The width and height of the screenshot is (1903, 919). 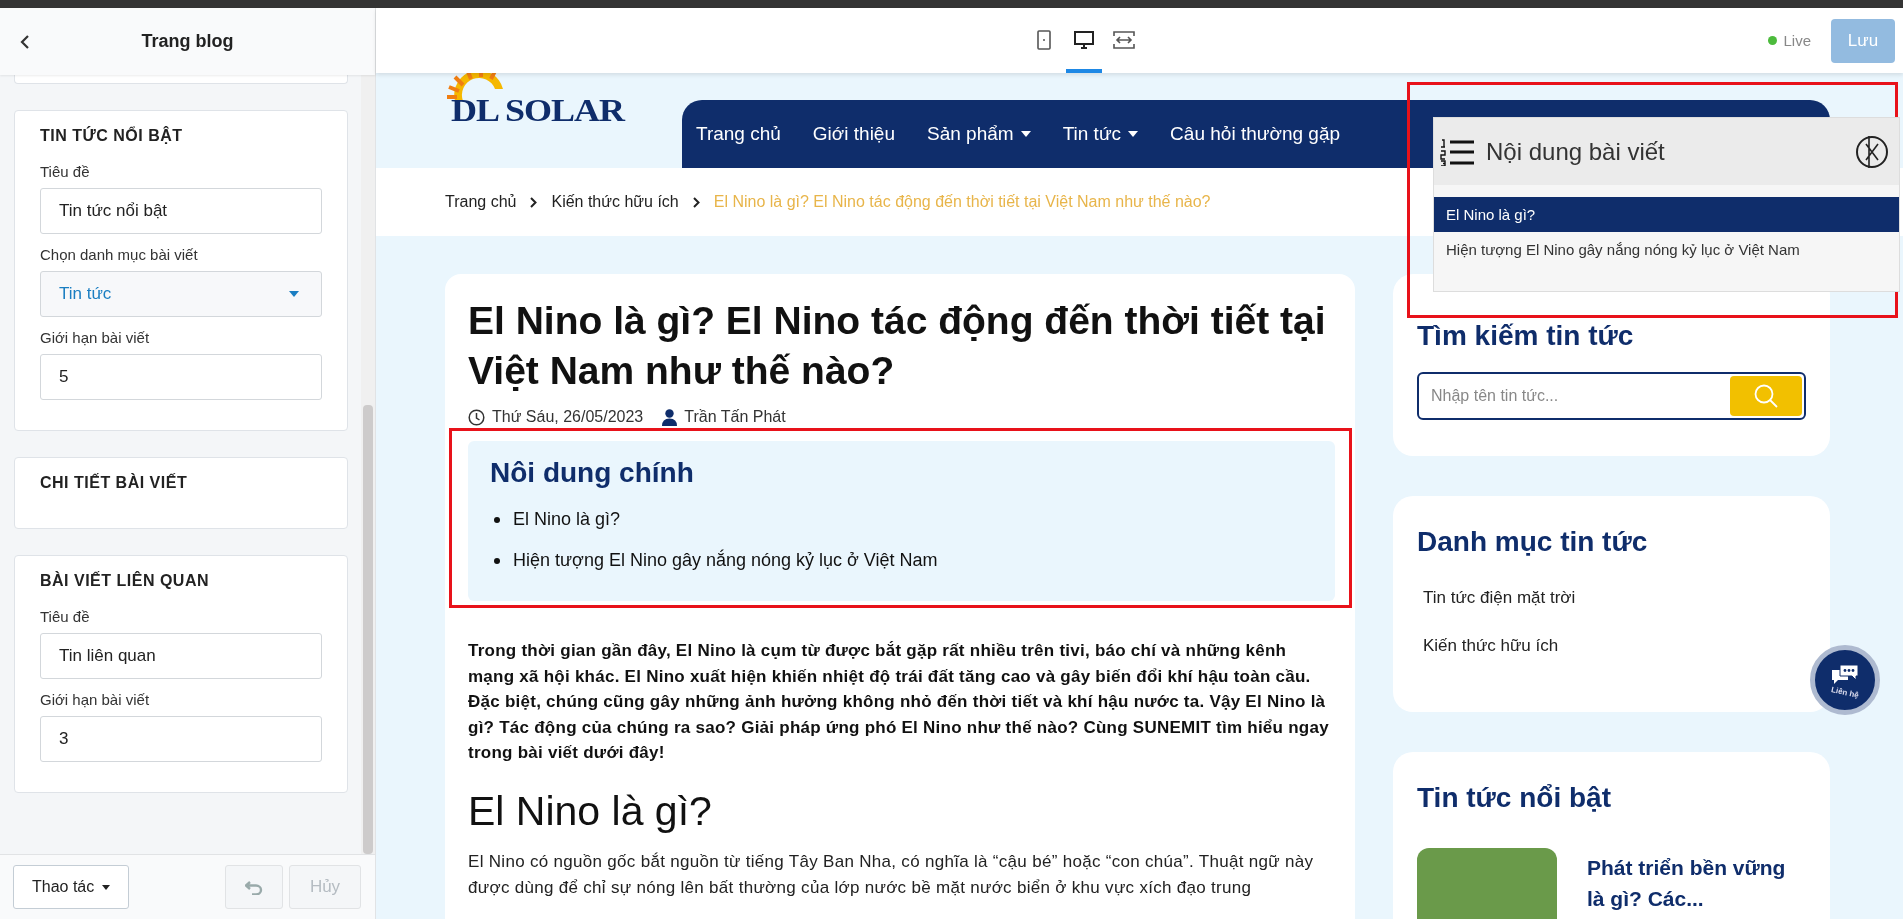 I want to click on input-field: 3, so click(x=181, y=739).